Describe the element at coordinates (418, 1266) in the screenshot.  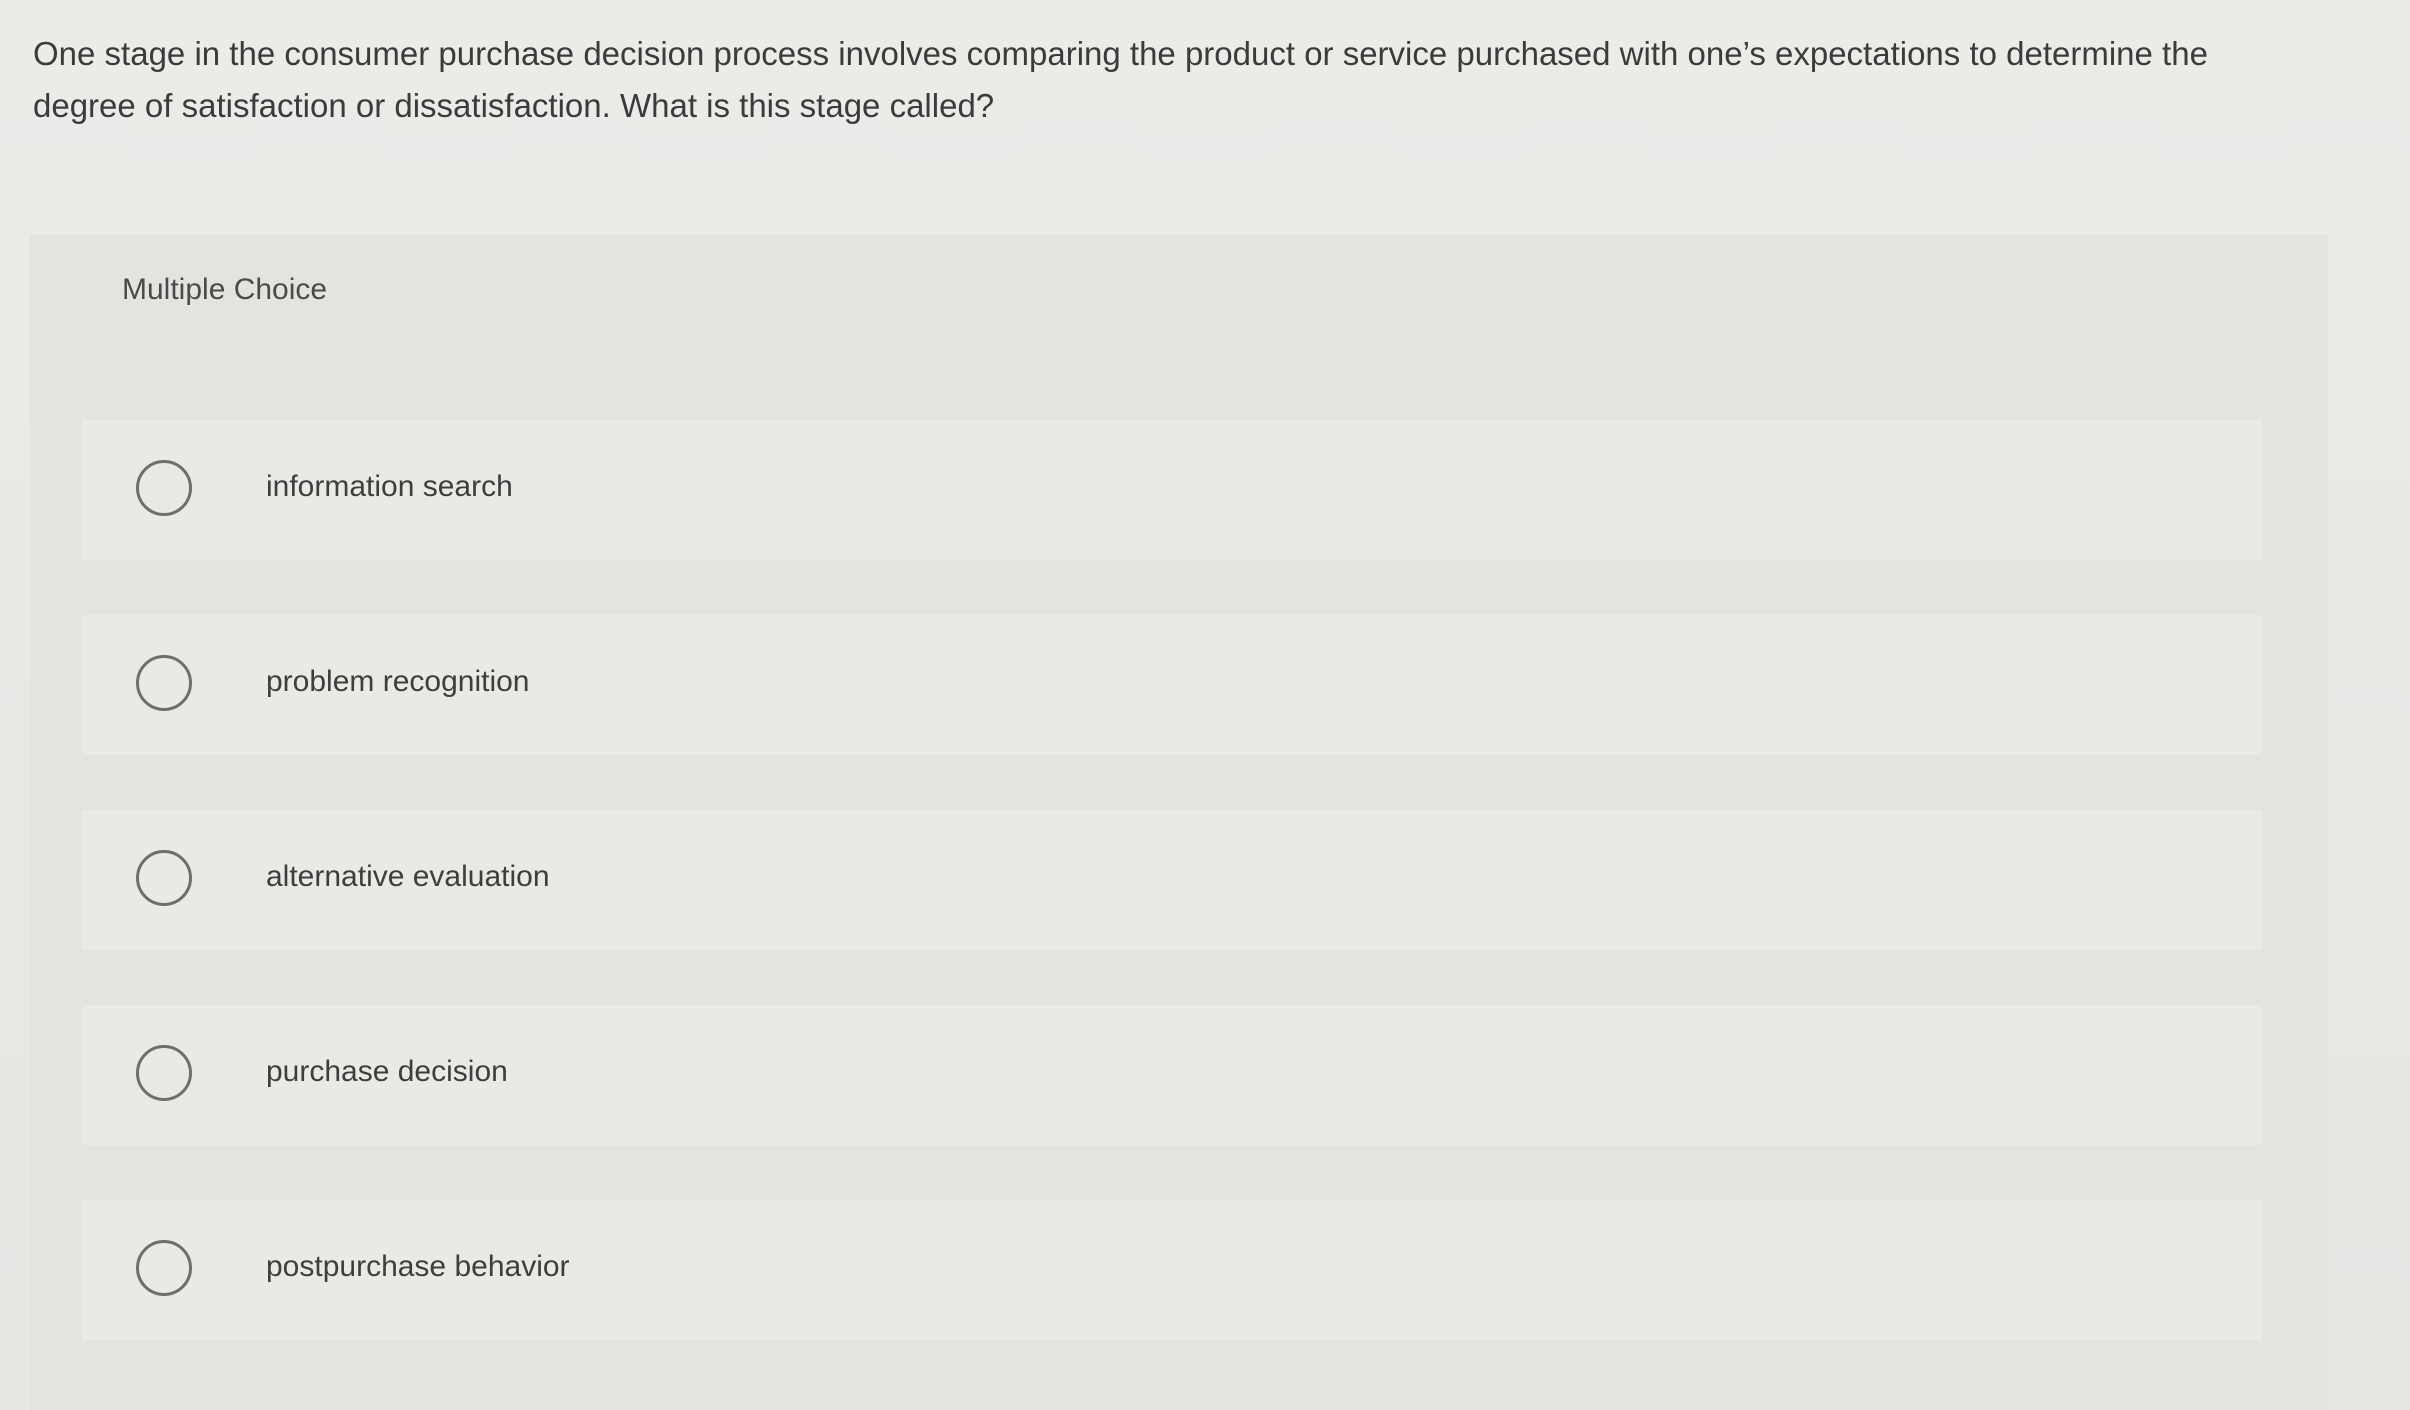
I see `answer-option-label: postpurchase behavior` at that location.